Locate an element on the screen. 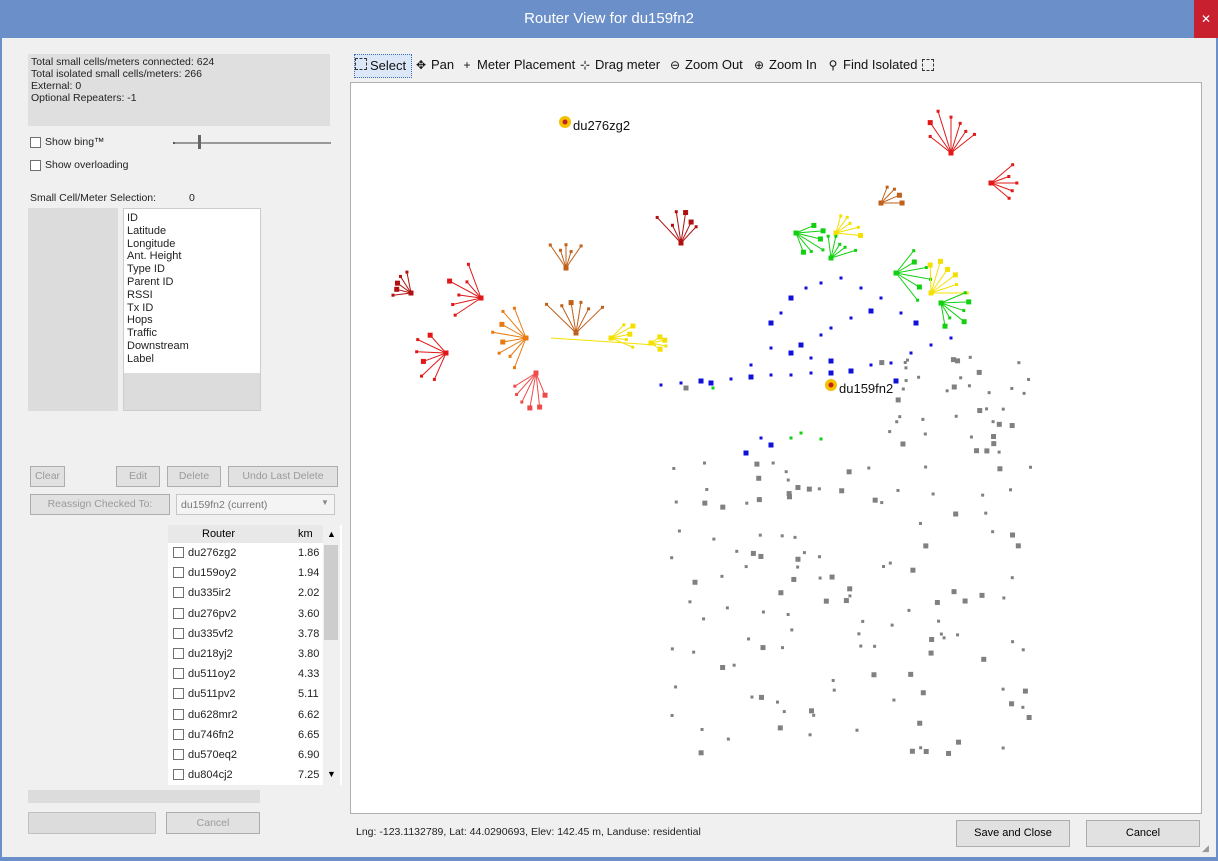 The width and height of the screenshot is (1218, 861). router-row: du804cj2 7.25 is located at coordinates (245, 776).